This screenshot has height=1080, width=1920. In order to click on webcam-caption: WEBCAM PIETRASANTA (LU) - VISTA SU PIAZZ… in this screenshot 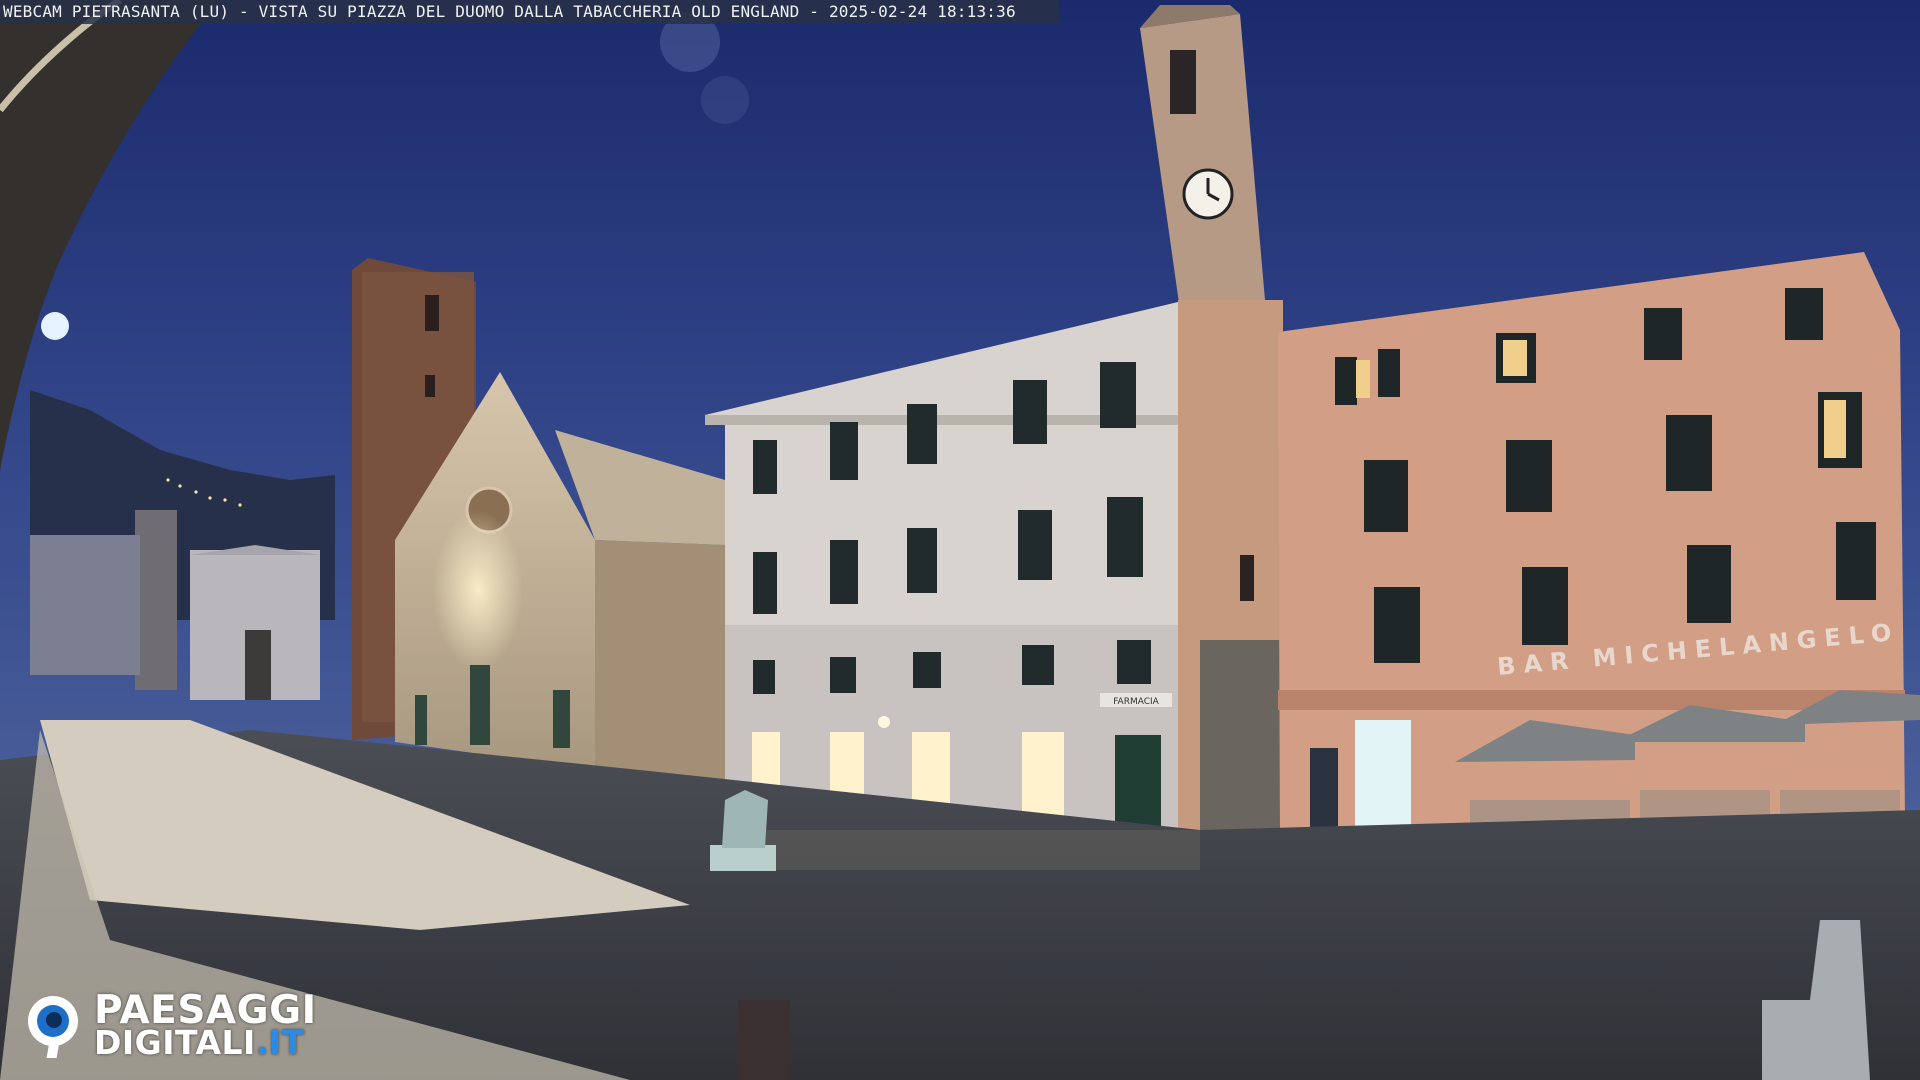, I will do `click(529, 12)`.